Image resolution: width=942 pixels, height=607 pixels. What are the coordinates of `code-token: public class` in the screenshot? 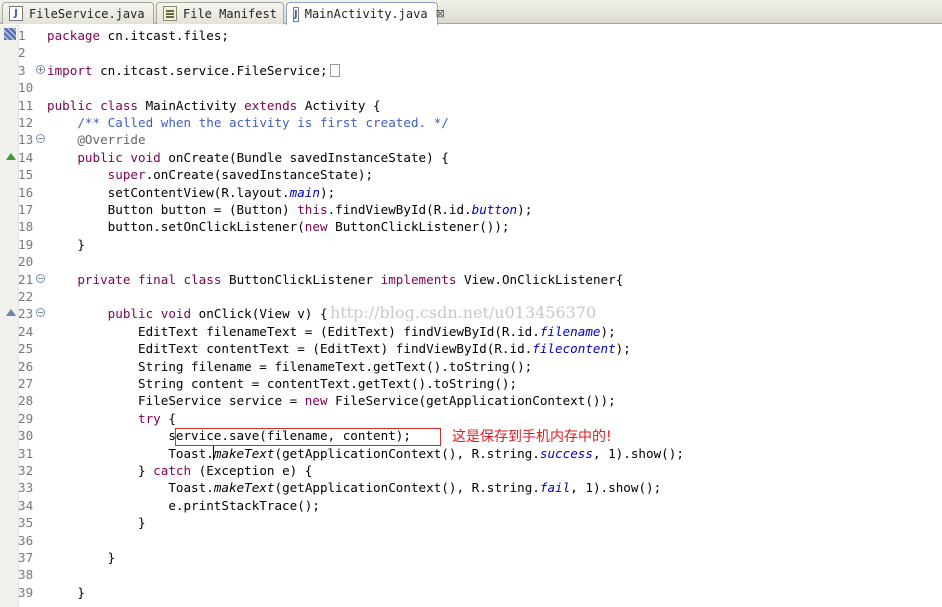 It's located at (92, 105).